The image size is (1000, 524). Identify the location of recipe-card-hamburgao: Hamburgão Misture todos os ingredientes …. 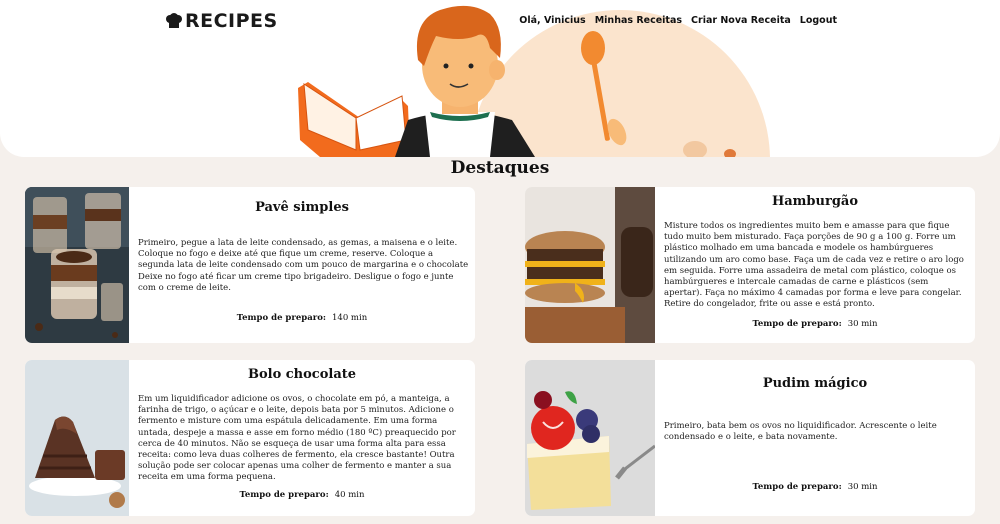
(750, 265).